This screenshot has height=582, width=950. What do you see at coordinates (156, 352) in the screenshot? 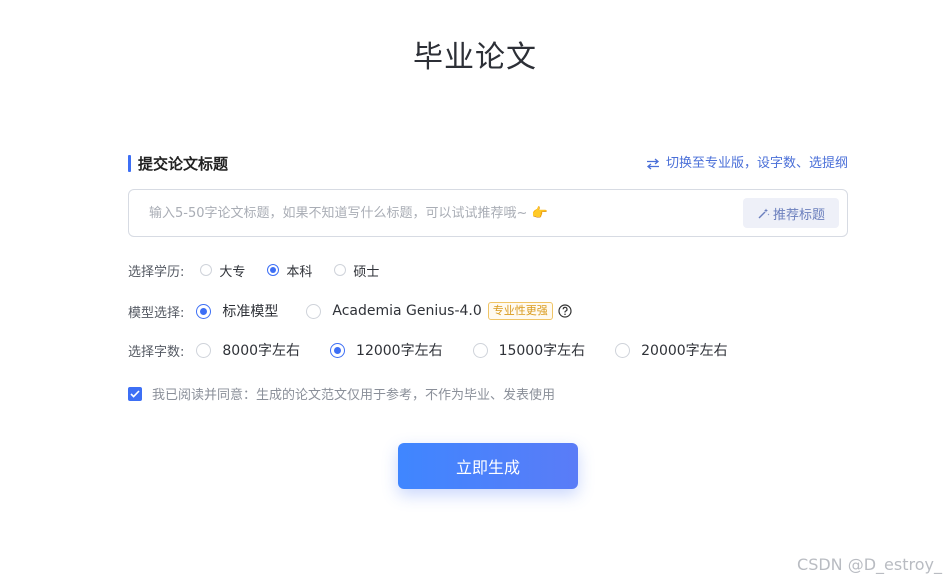
I see `word-count-label: 选择字数:` at bounding box center [156, 352].